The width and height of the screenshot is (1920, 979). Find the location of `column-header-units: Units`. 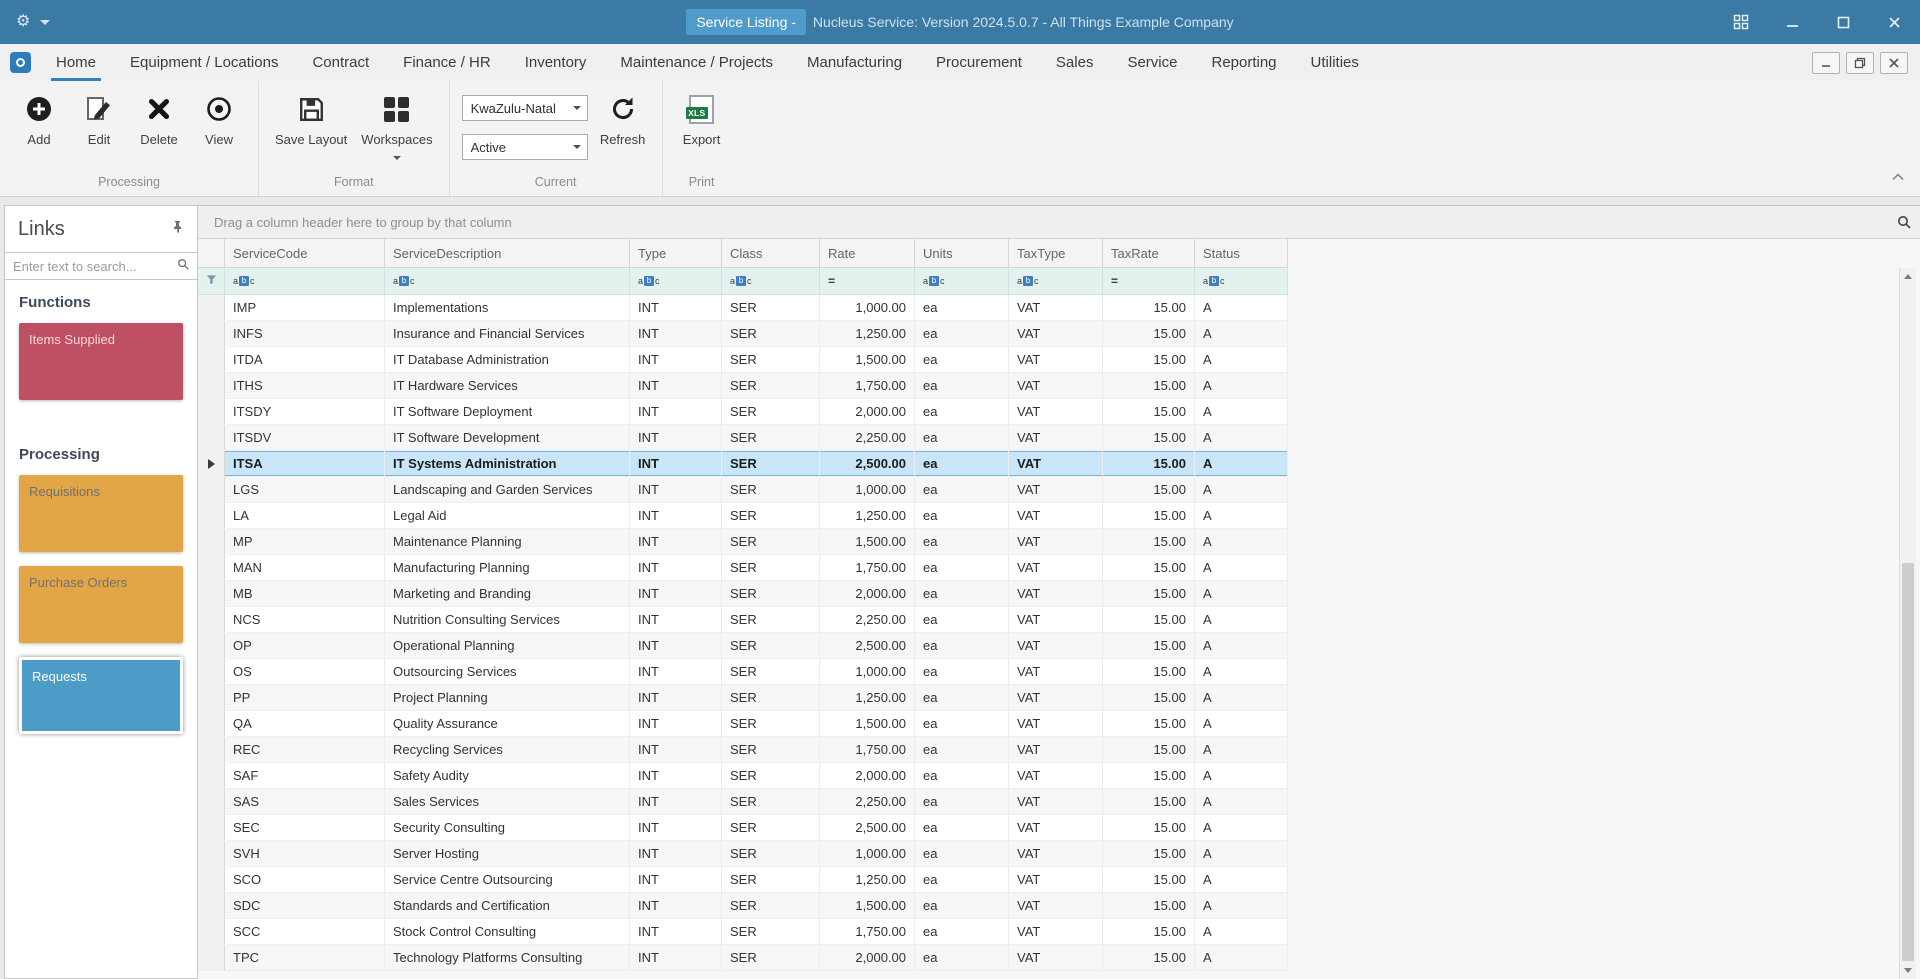

column-header-units: Units is located at coordinates (962, 253).